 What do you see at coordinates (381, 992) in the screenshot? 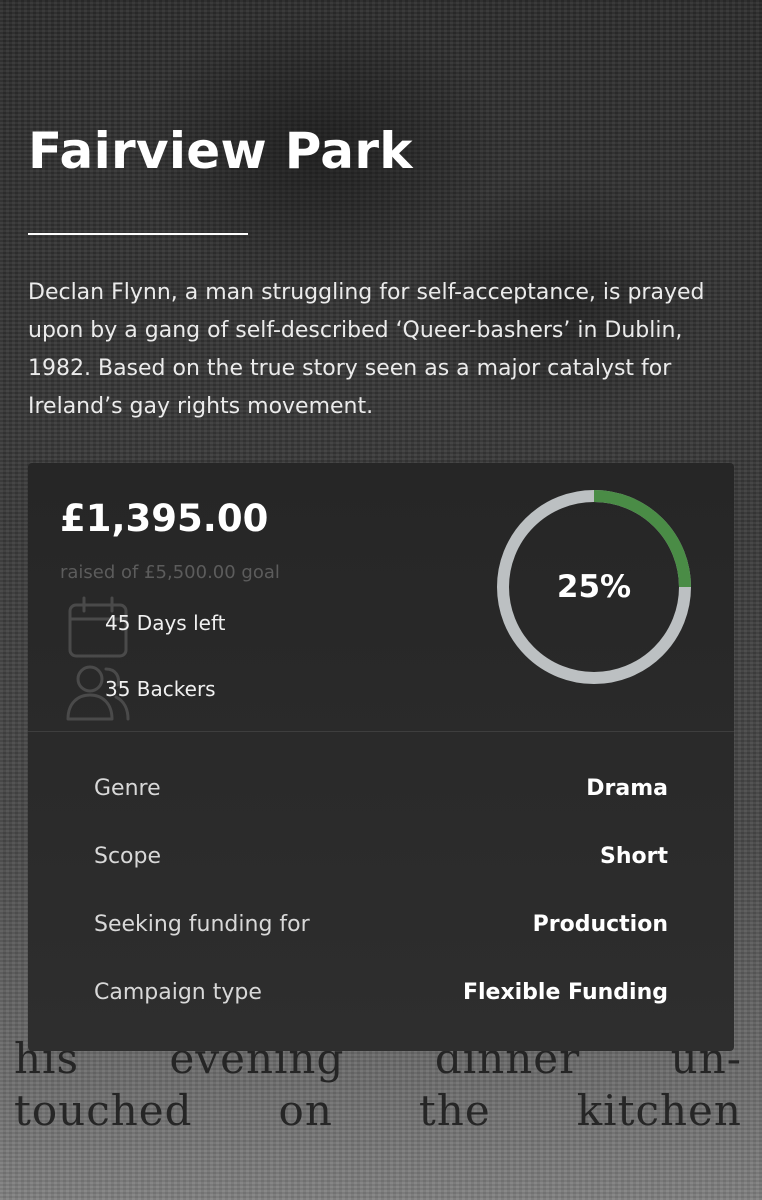
I see `detail-row-campaign-type: Campaign type Flexible Funding` at bounding box center [381, 992].